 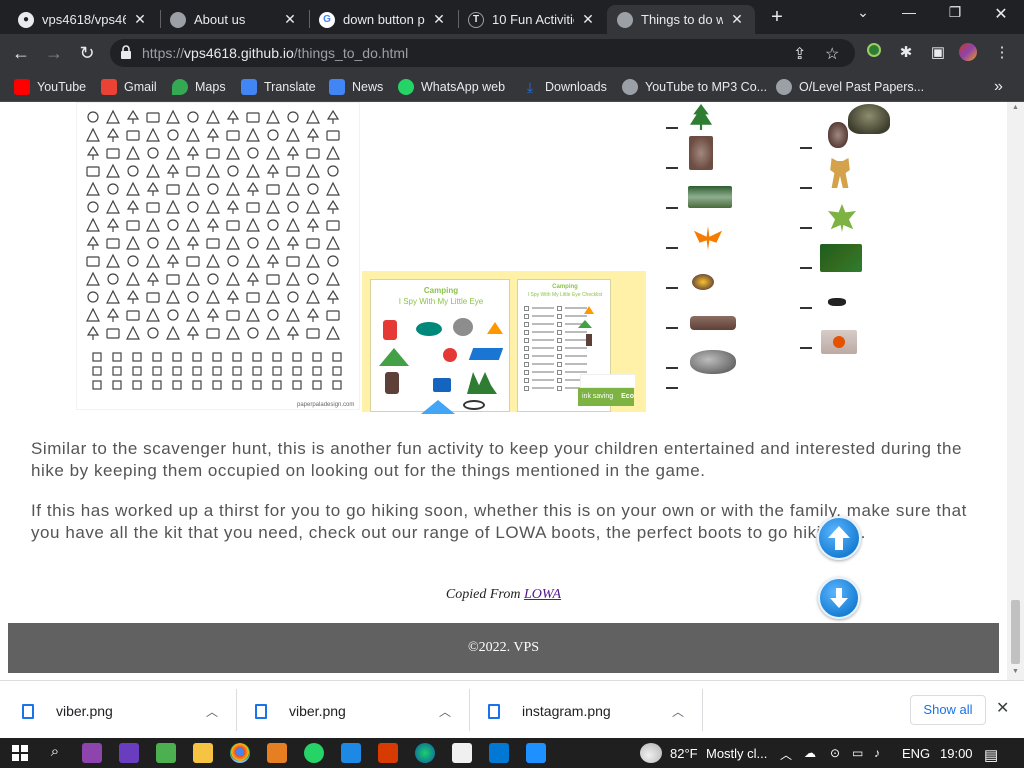 I want to click on tray-chevron-up-icon: ︿, so click(x=786, y=754).